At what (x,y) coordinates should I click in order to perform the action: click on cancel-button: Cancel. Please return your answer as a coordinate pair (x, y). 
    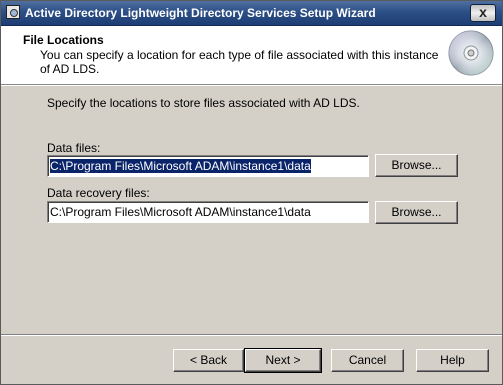
    Looking at the image, I should click on (367, 360).